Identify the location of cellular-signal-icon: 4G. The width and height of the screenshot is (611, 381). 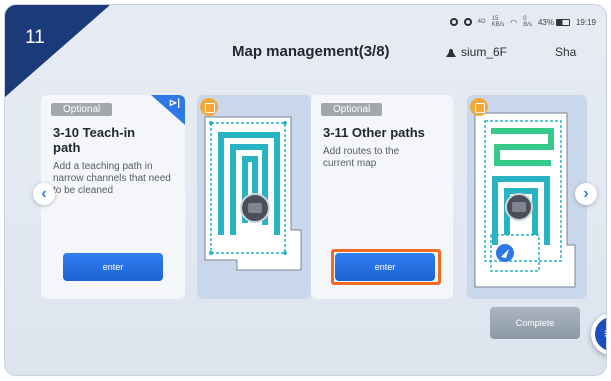
(481, 22).